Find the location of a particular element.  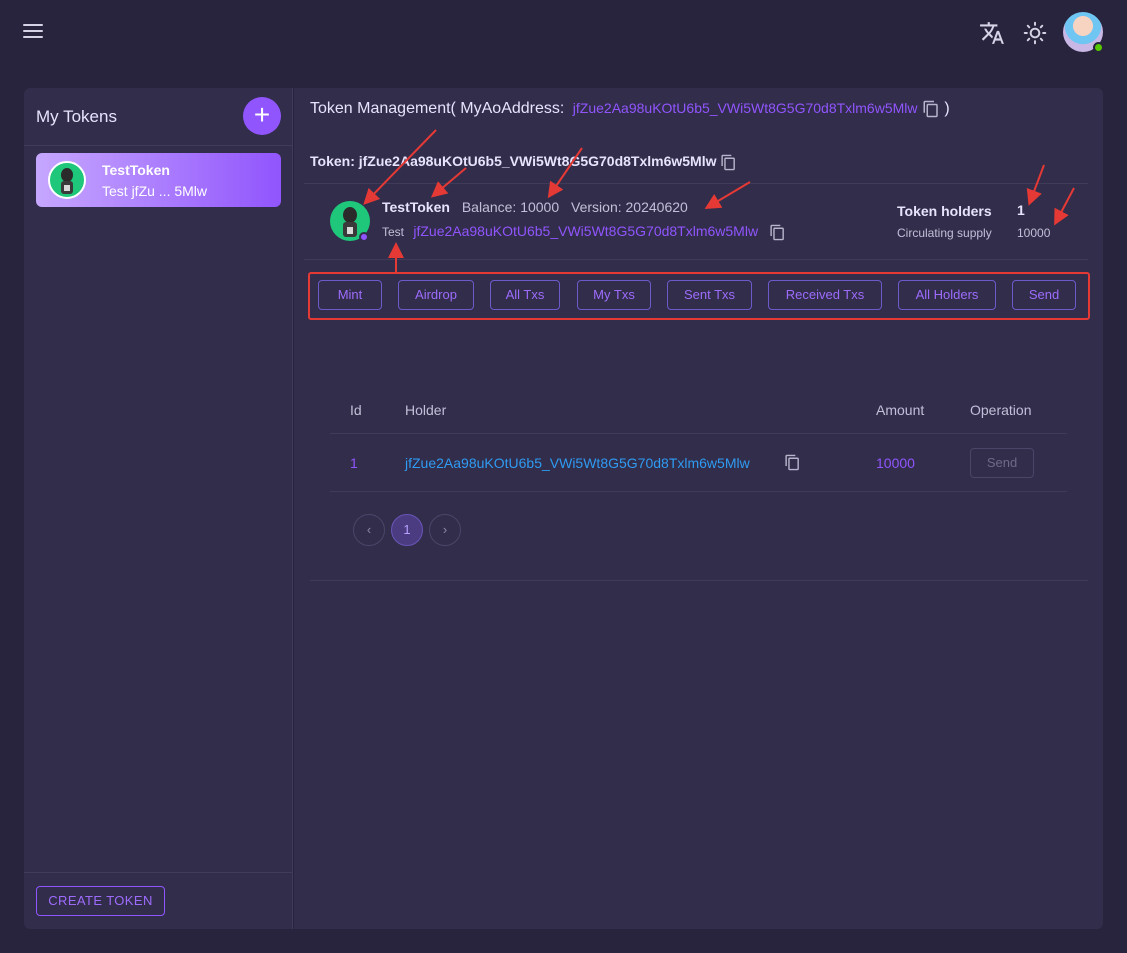

all-holders-button: All Holders is located at coordinates (947, 295).